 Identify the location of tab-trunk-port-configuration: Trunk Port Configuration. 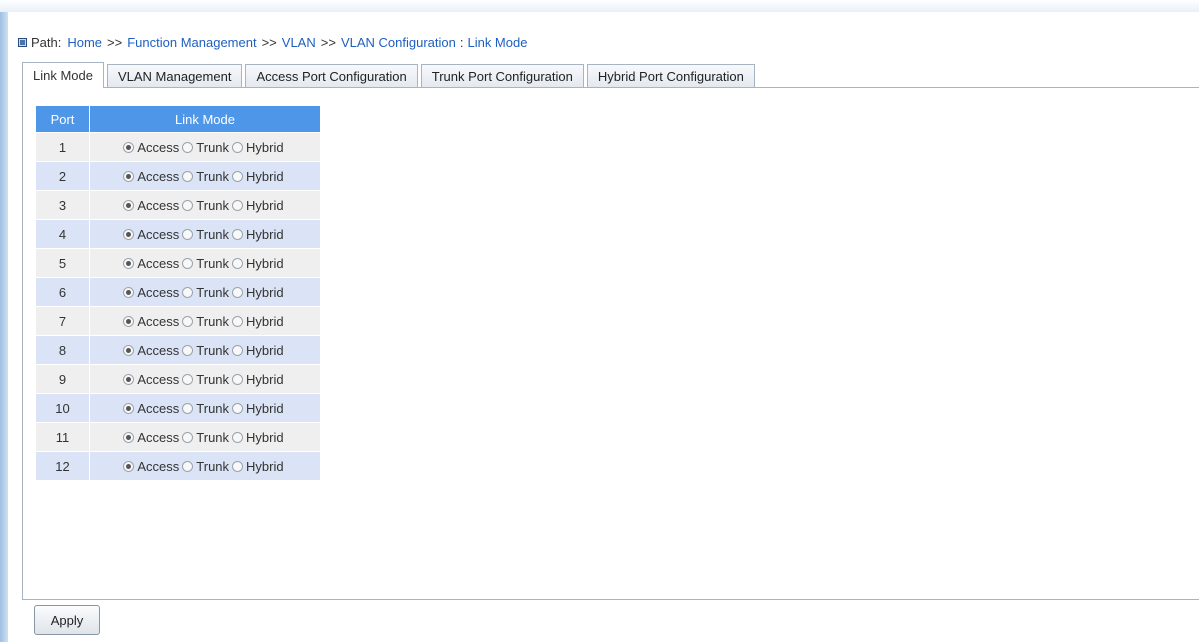
(502, 76).